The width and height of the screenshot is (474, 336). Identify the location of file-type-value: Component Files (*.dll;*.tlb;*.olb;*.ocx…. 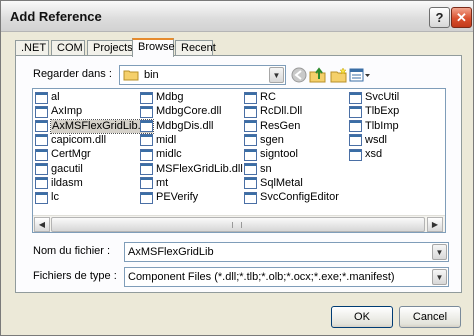
(261, 277).